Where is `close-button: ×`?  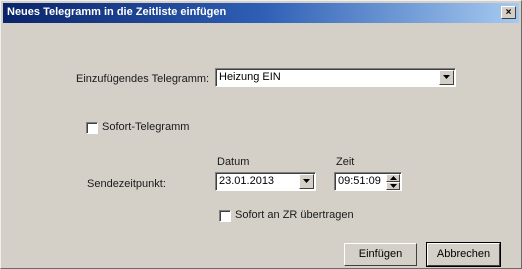 close-button: × is located at coordinates (508, 12).